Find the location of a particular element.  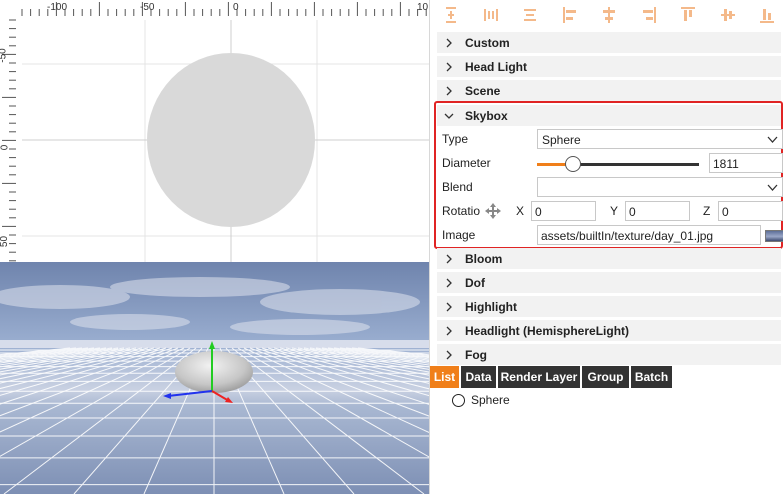

distribute-horizontal-icon is located at coordinates (491, 15).